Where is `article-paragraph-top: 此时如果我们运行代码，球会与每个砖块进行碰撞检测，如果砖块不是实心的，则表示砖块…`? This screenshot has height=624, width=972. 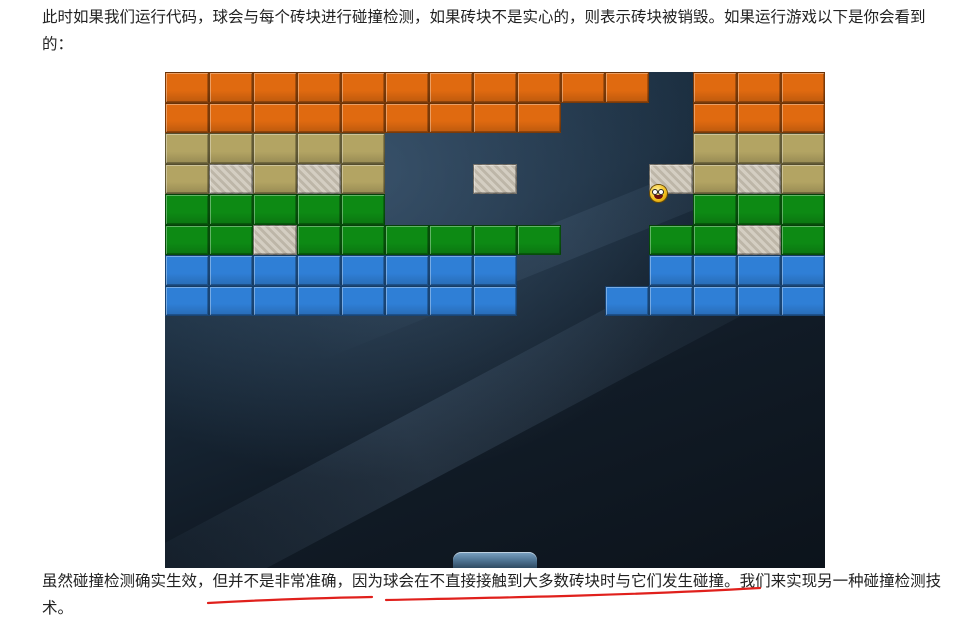
article-paragraph-top: 此时如果我们运行代码，球会与每个砖块进行碰撞检测，如果砖块不是实心的，则表示砖块… is located at coordinates (498, 31).